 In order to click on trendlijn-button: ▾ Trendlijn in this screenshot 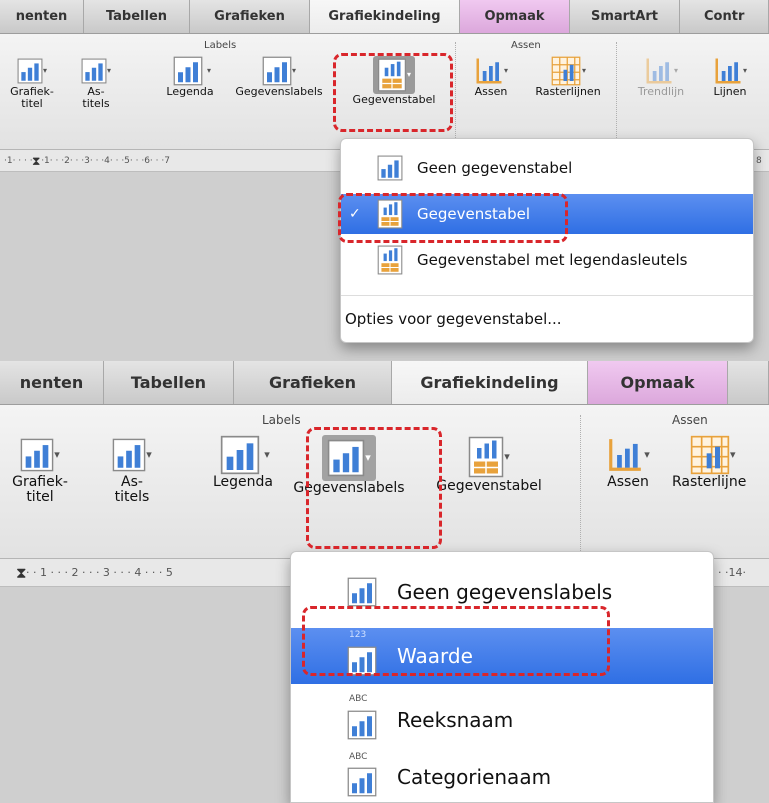, I will do `click(661, 77)`.